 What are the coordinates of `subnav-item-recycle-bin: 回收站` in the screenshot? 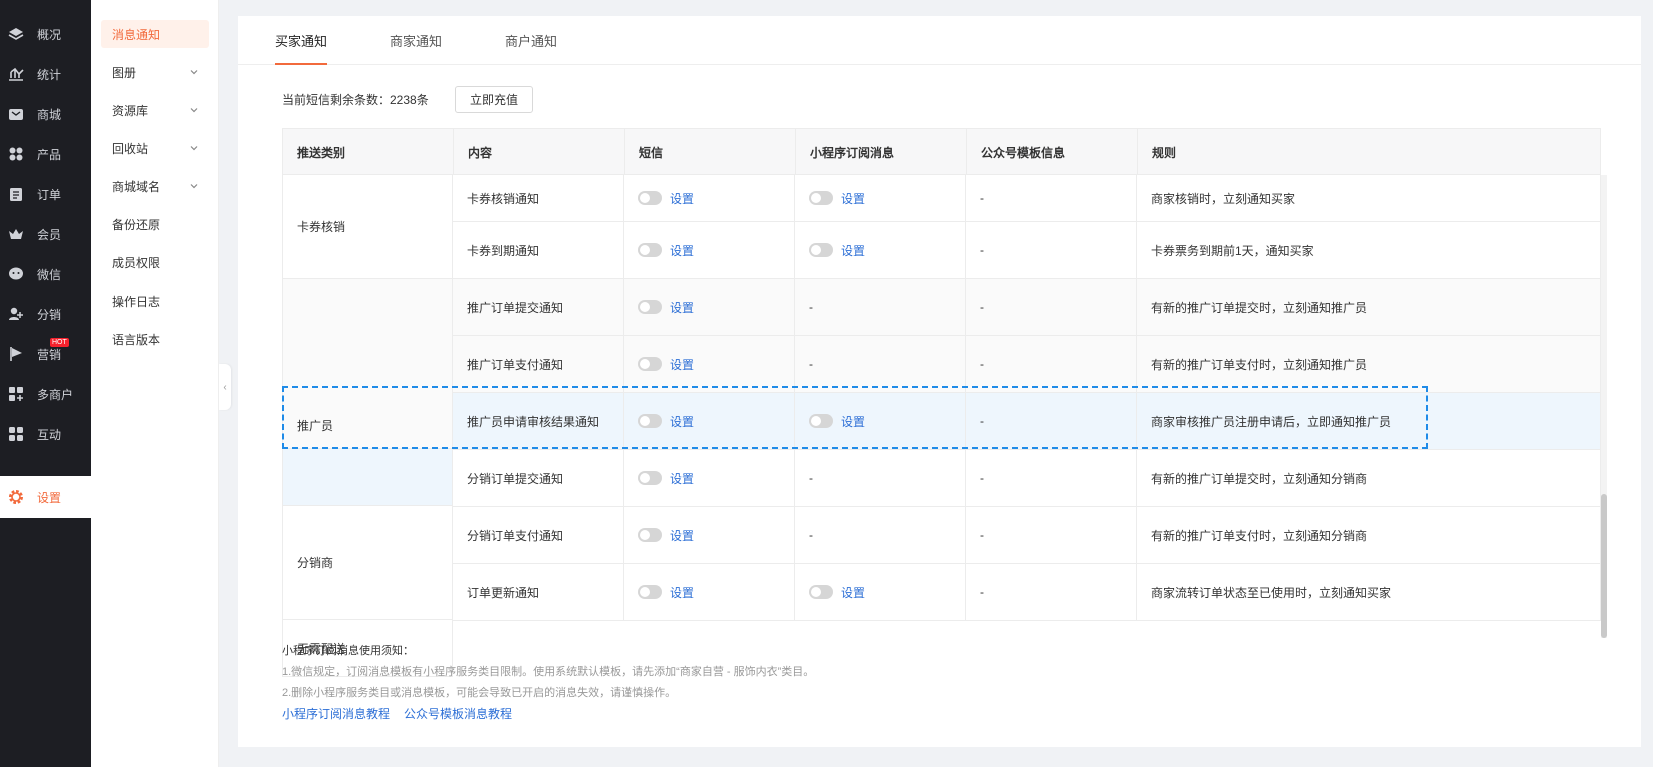 It's located at (155, 148).